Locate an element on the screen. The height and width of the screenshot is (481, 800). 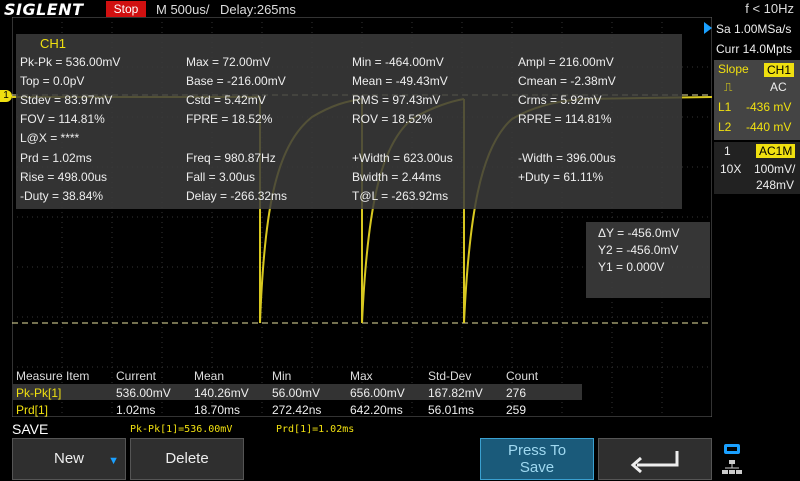
channel-offset: 248mV is located at coordinates (775, 185).